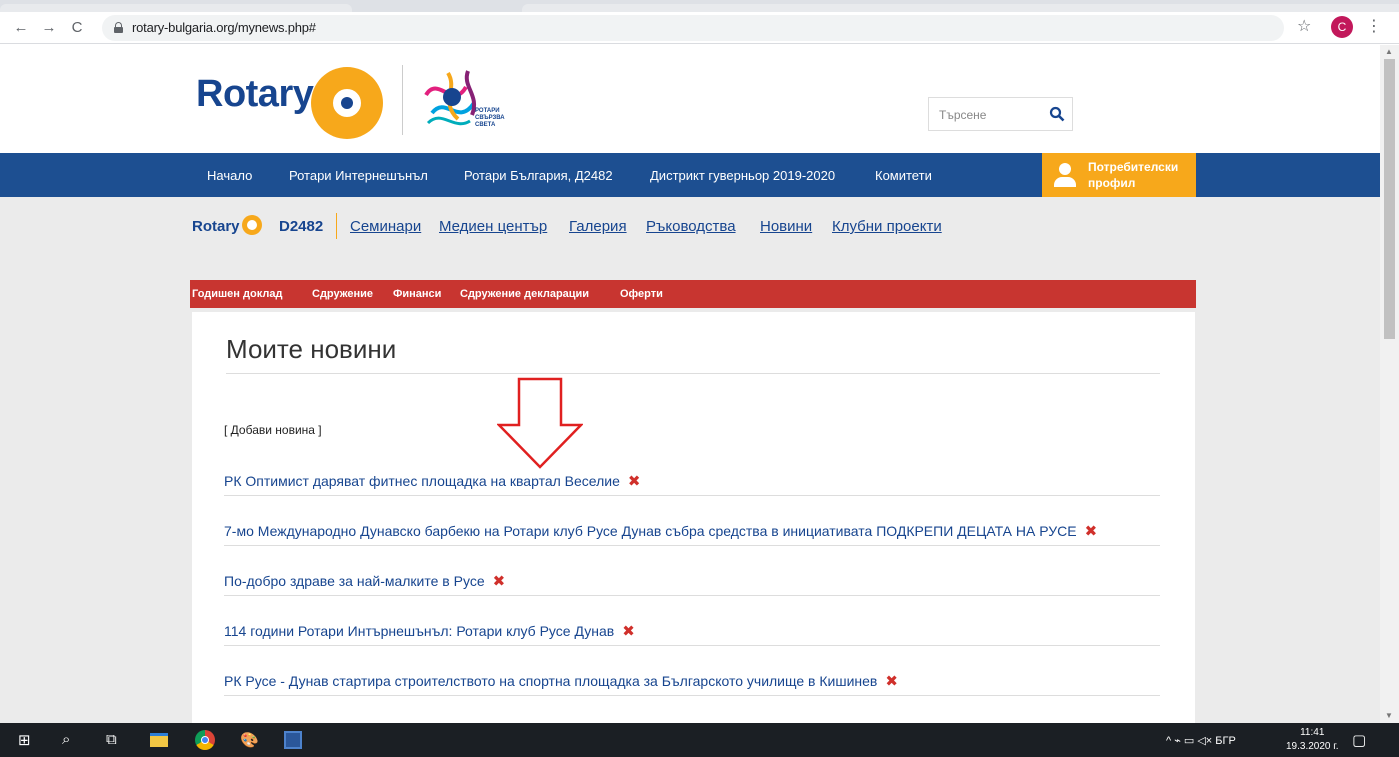  Describe the element at coordinates (887, 226) in the screenshot. I see `link-club-projects: Клубни проекти` at that location.